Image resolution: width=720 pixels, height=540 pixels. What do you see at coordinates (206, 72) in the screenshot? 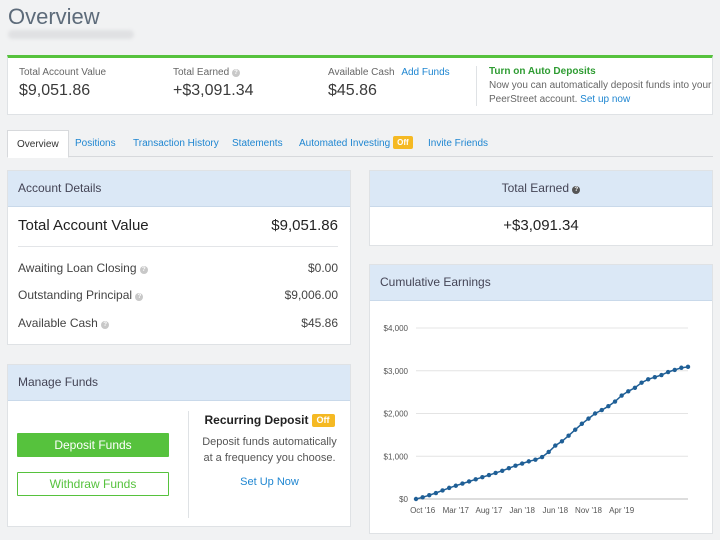
I see `total-earned-label-group: Total Earned ?` at bounding box center [206, 72].